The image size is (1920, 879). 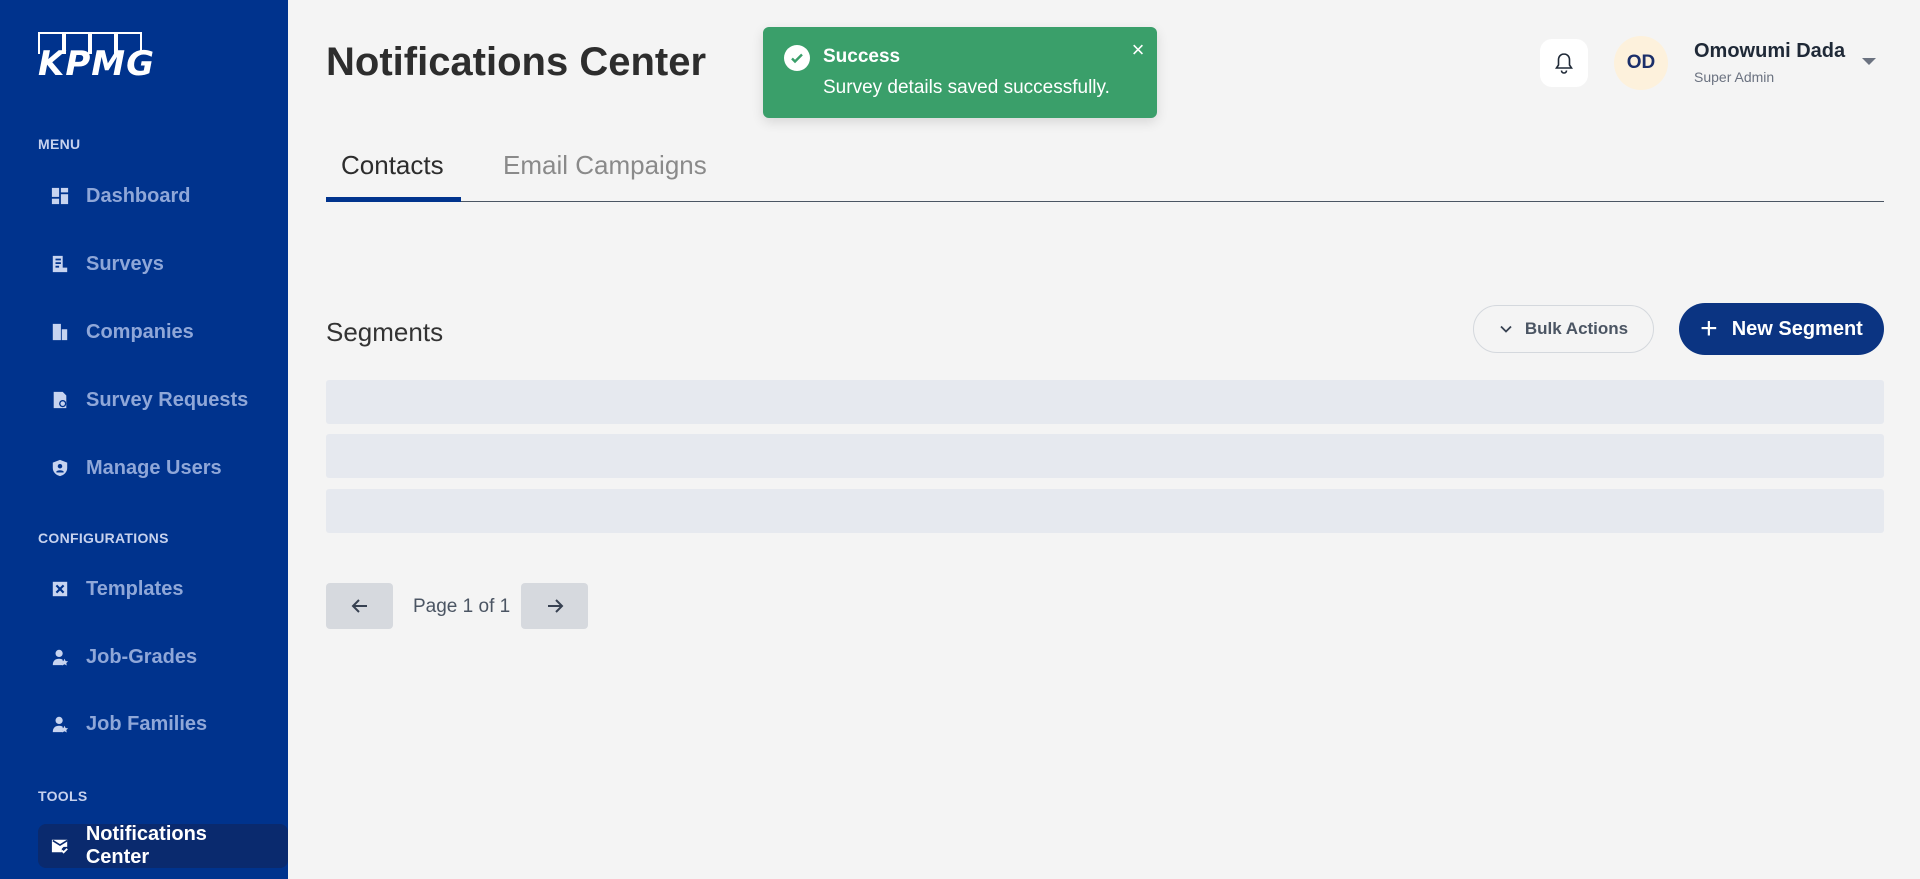 What do you see at coordinates (60, 332) in the screenshot?
I see `building-icon` at bounding box center [60, 332].